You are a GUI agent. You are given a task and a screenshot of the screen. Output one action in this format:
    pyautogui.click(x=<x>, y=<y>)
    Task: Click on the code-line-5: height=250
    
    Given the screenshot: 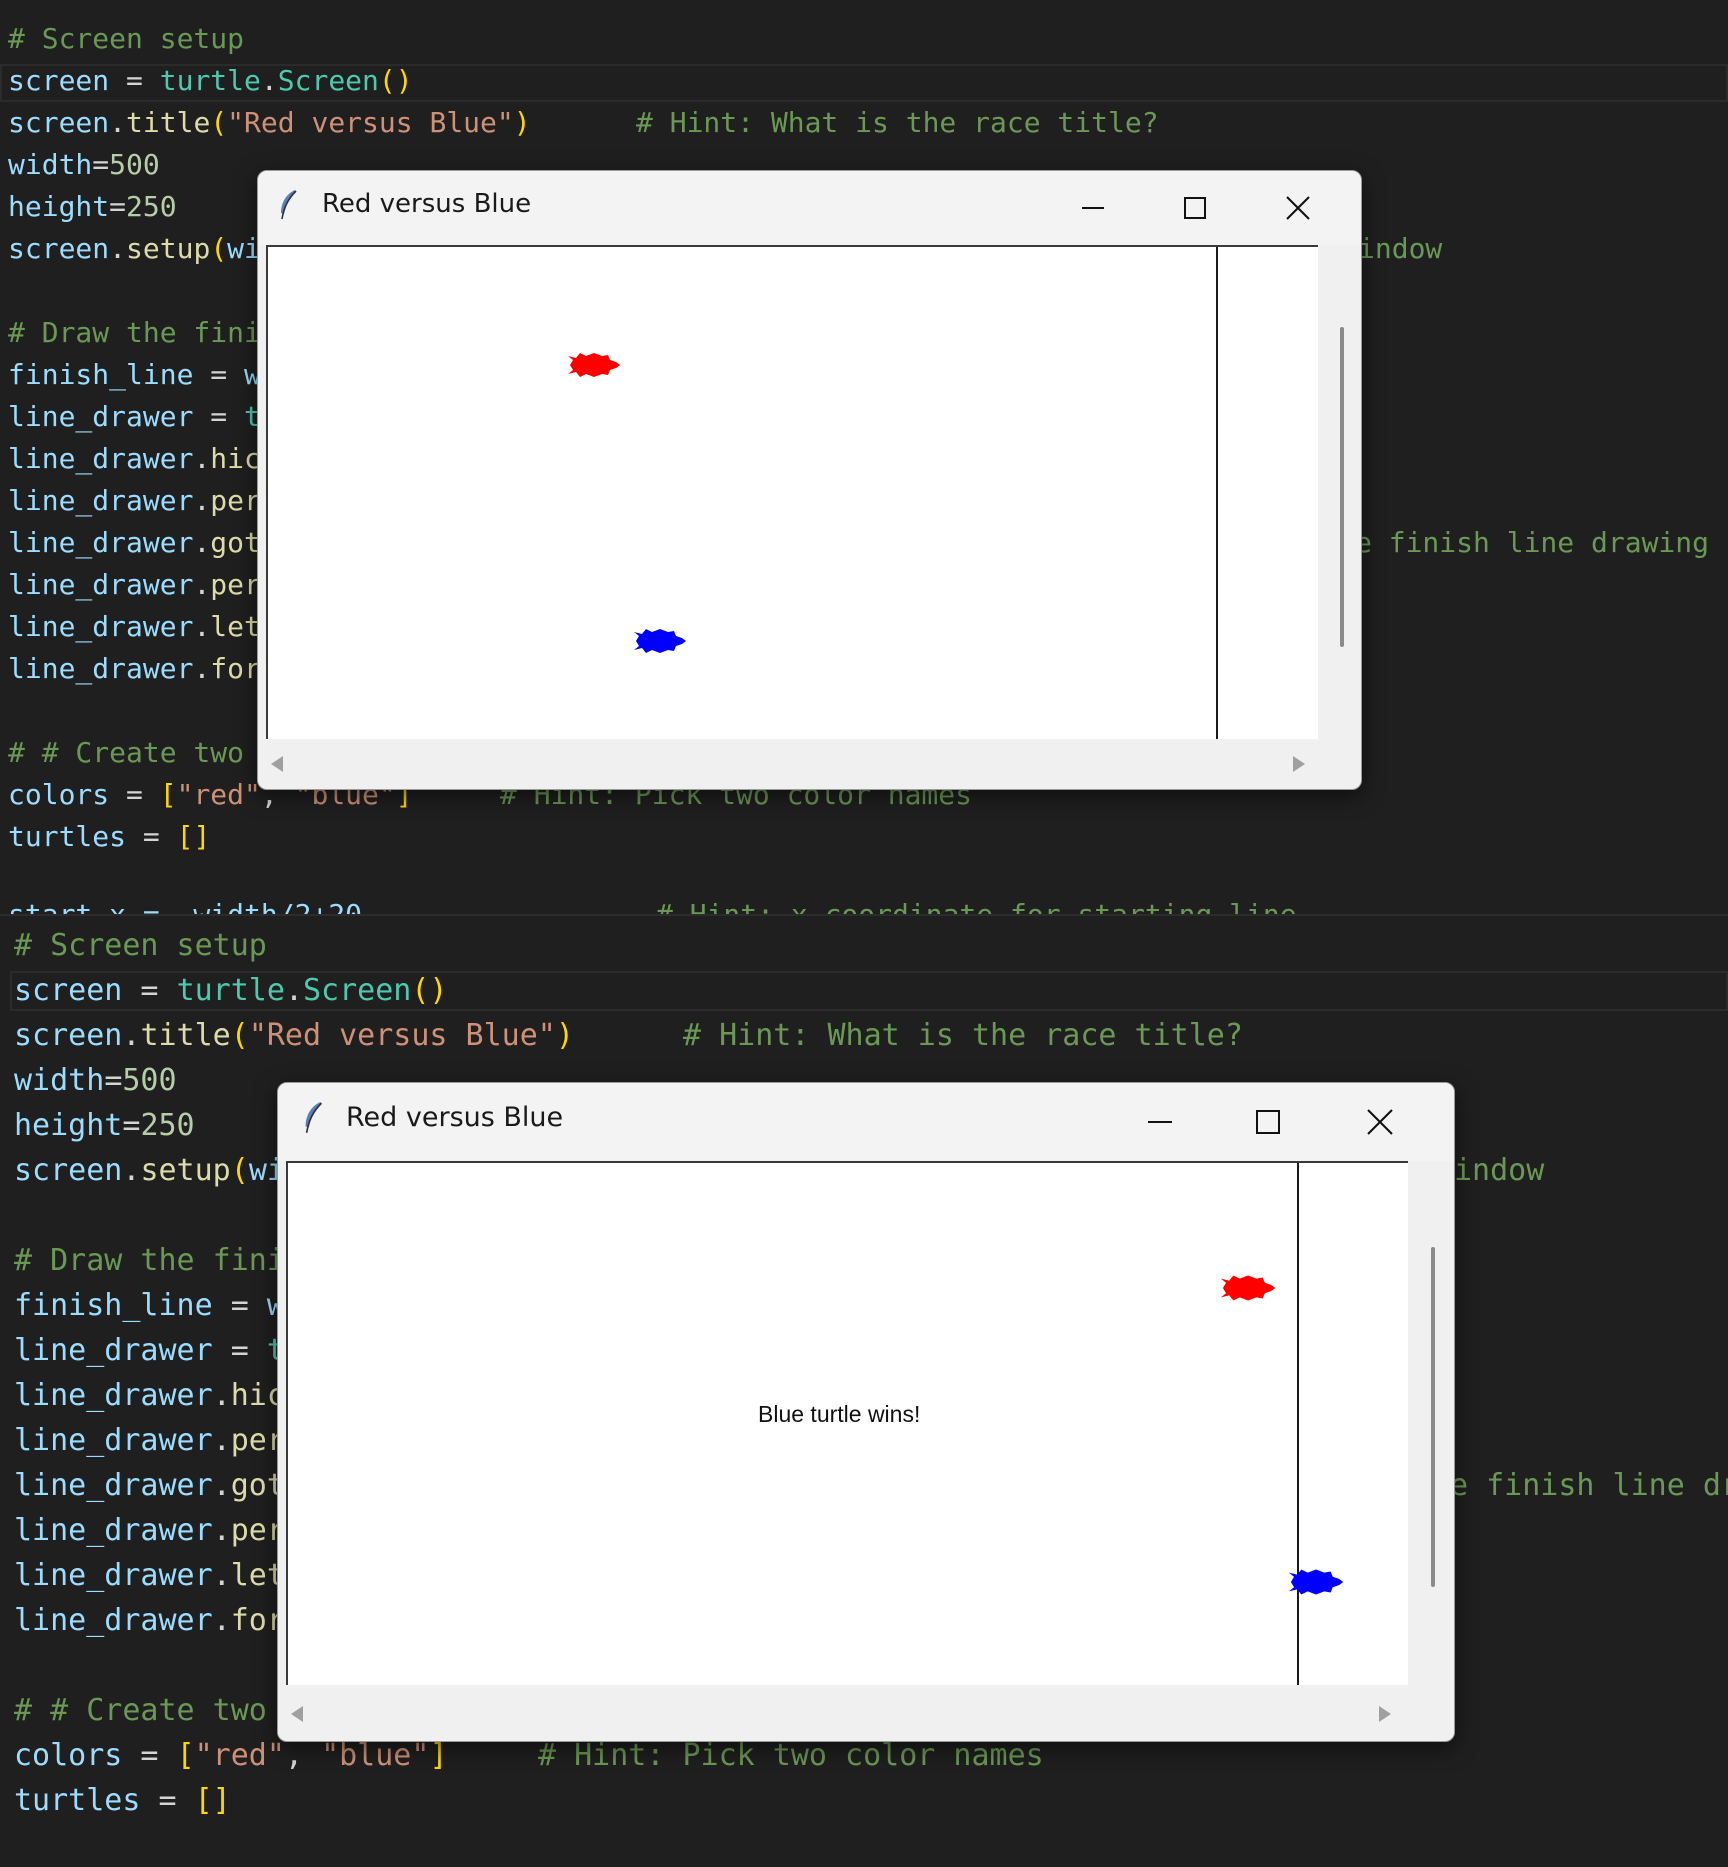 What is the action you would take?
    pyautogui.click(x=92, y=206)
    